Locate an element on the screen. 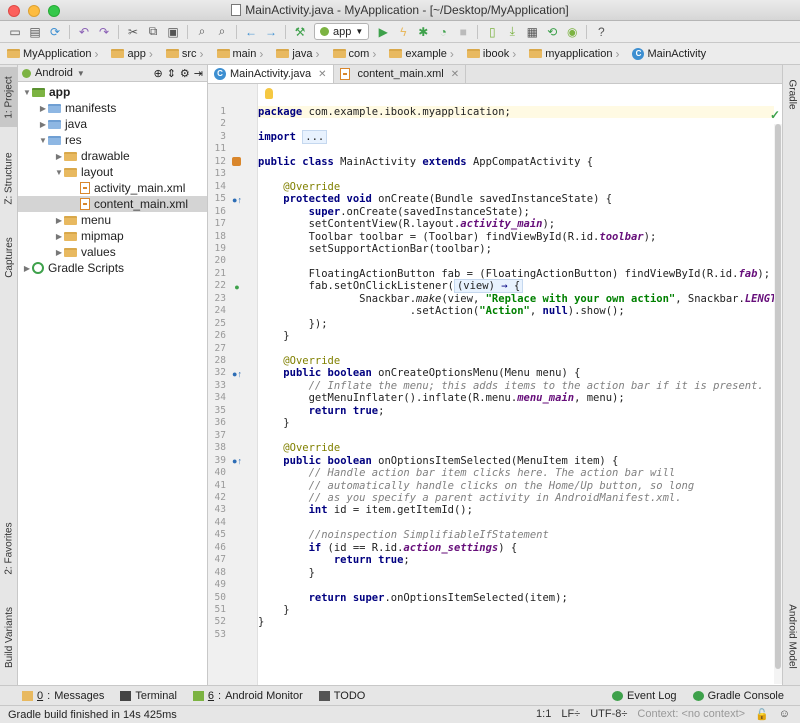 The height and width of the screenshot is (723, 800). tab-gradle: Gradle is located at coordinates (791, 94).